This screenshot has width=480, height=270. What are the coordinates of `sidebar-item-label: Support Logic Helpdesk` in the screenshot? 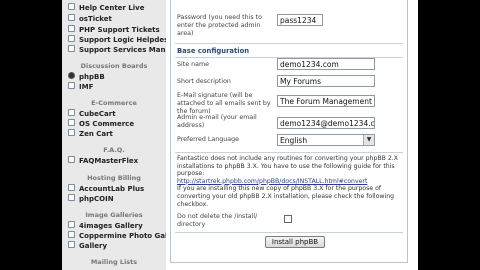 It's located at (122, 40).